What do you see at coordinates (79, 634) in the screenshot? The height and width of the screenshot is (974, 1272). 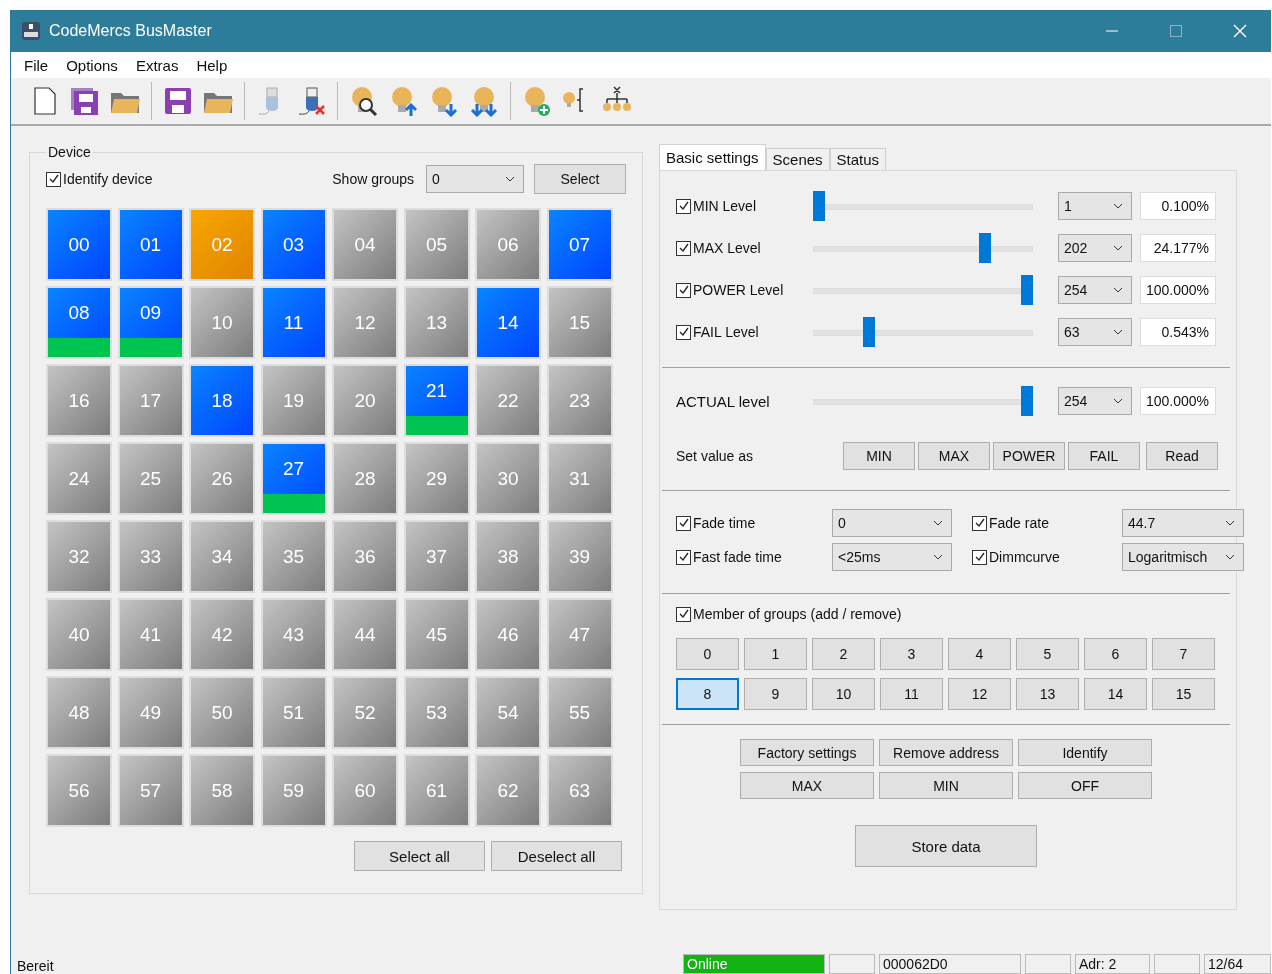 I see `device-tile: 40` at bounding box center [79, 634].